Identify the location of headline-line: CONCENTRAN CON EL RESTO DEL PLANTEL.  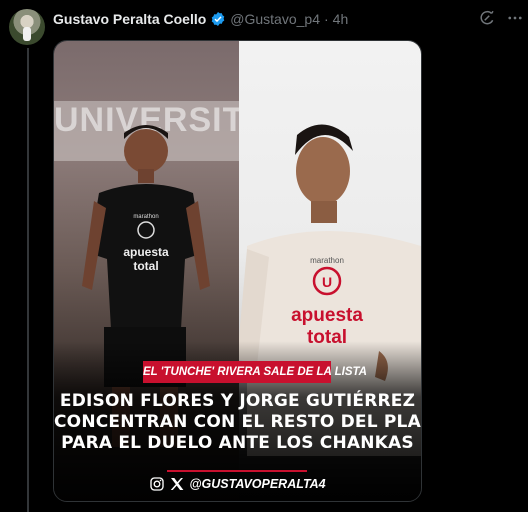
(237, 422).